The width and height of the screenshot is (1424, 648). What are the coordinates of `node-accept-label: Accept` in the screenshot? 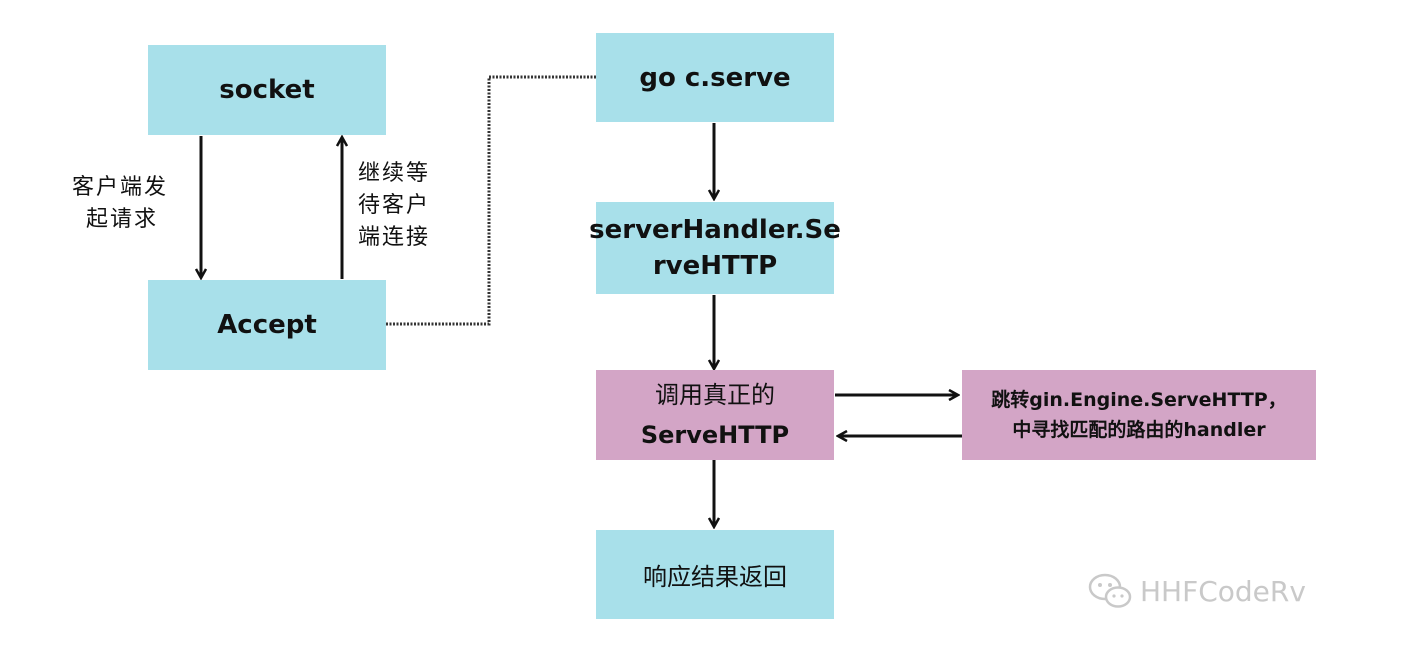 It's located at (267, 325).